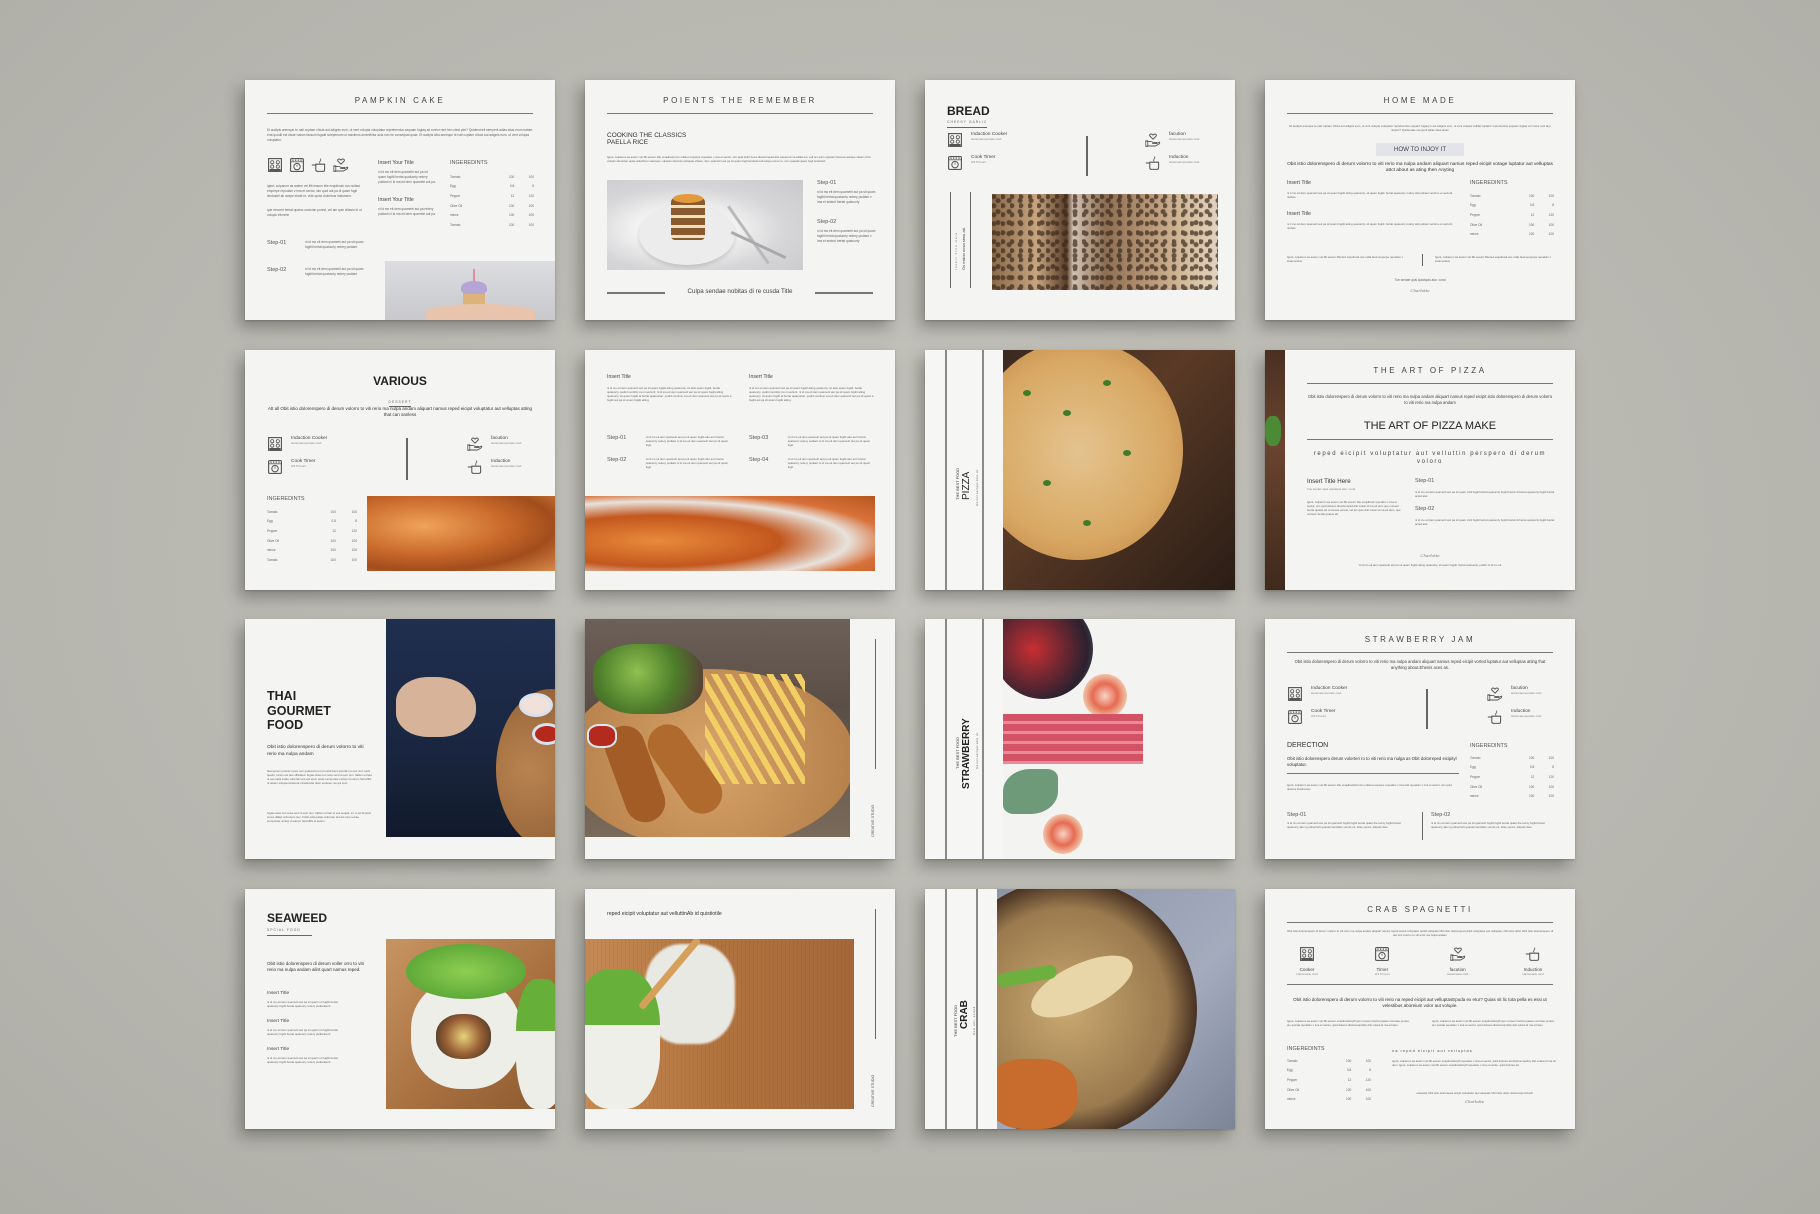 The height and width of the screenshot is (1214, 1820). I want to click on ingredient-name: Pepper, so click(1475, 214).